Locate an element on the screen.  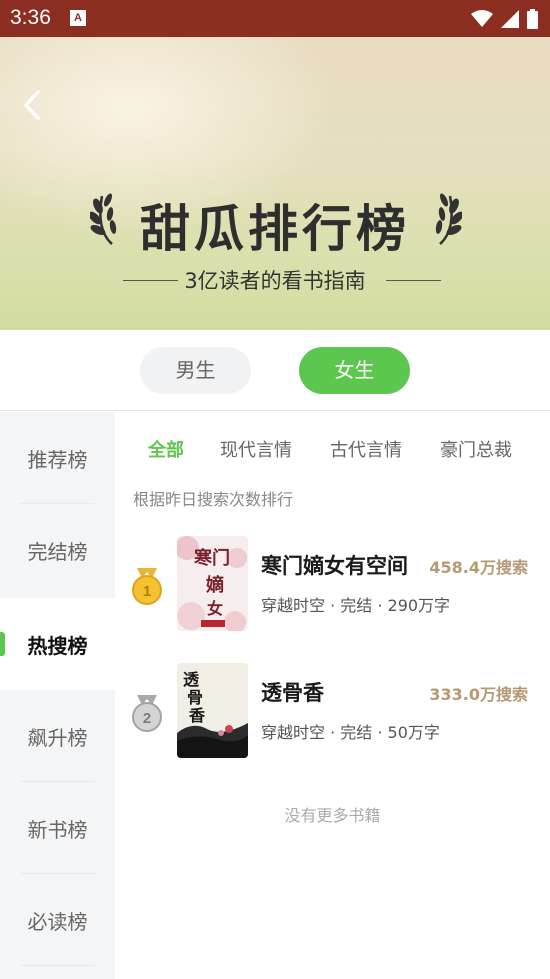
svg-text: 寒门 is located at coordinates (211, 558).